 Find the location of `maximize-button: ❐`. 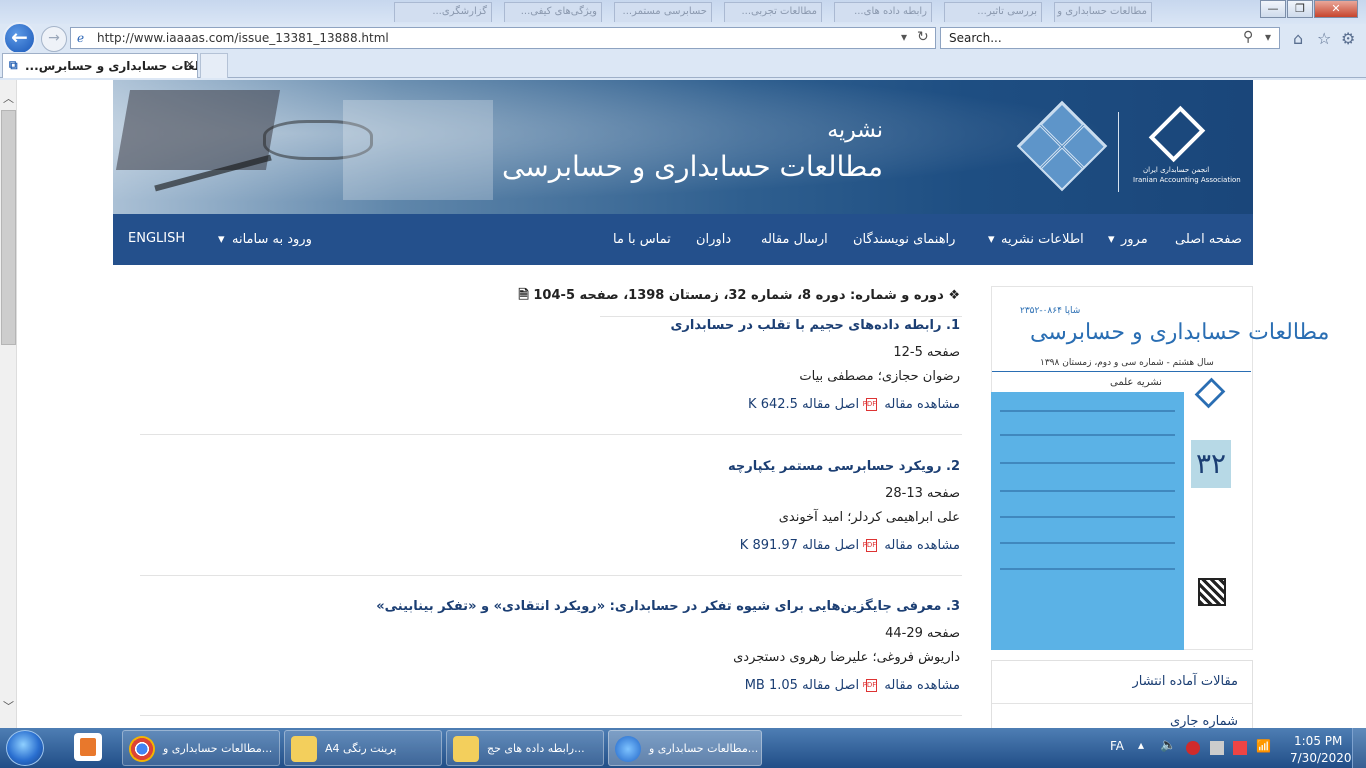

maximize-button: ❐ is located at coordinates (1300, 9).